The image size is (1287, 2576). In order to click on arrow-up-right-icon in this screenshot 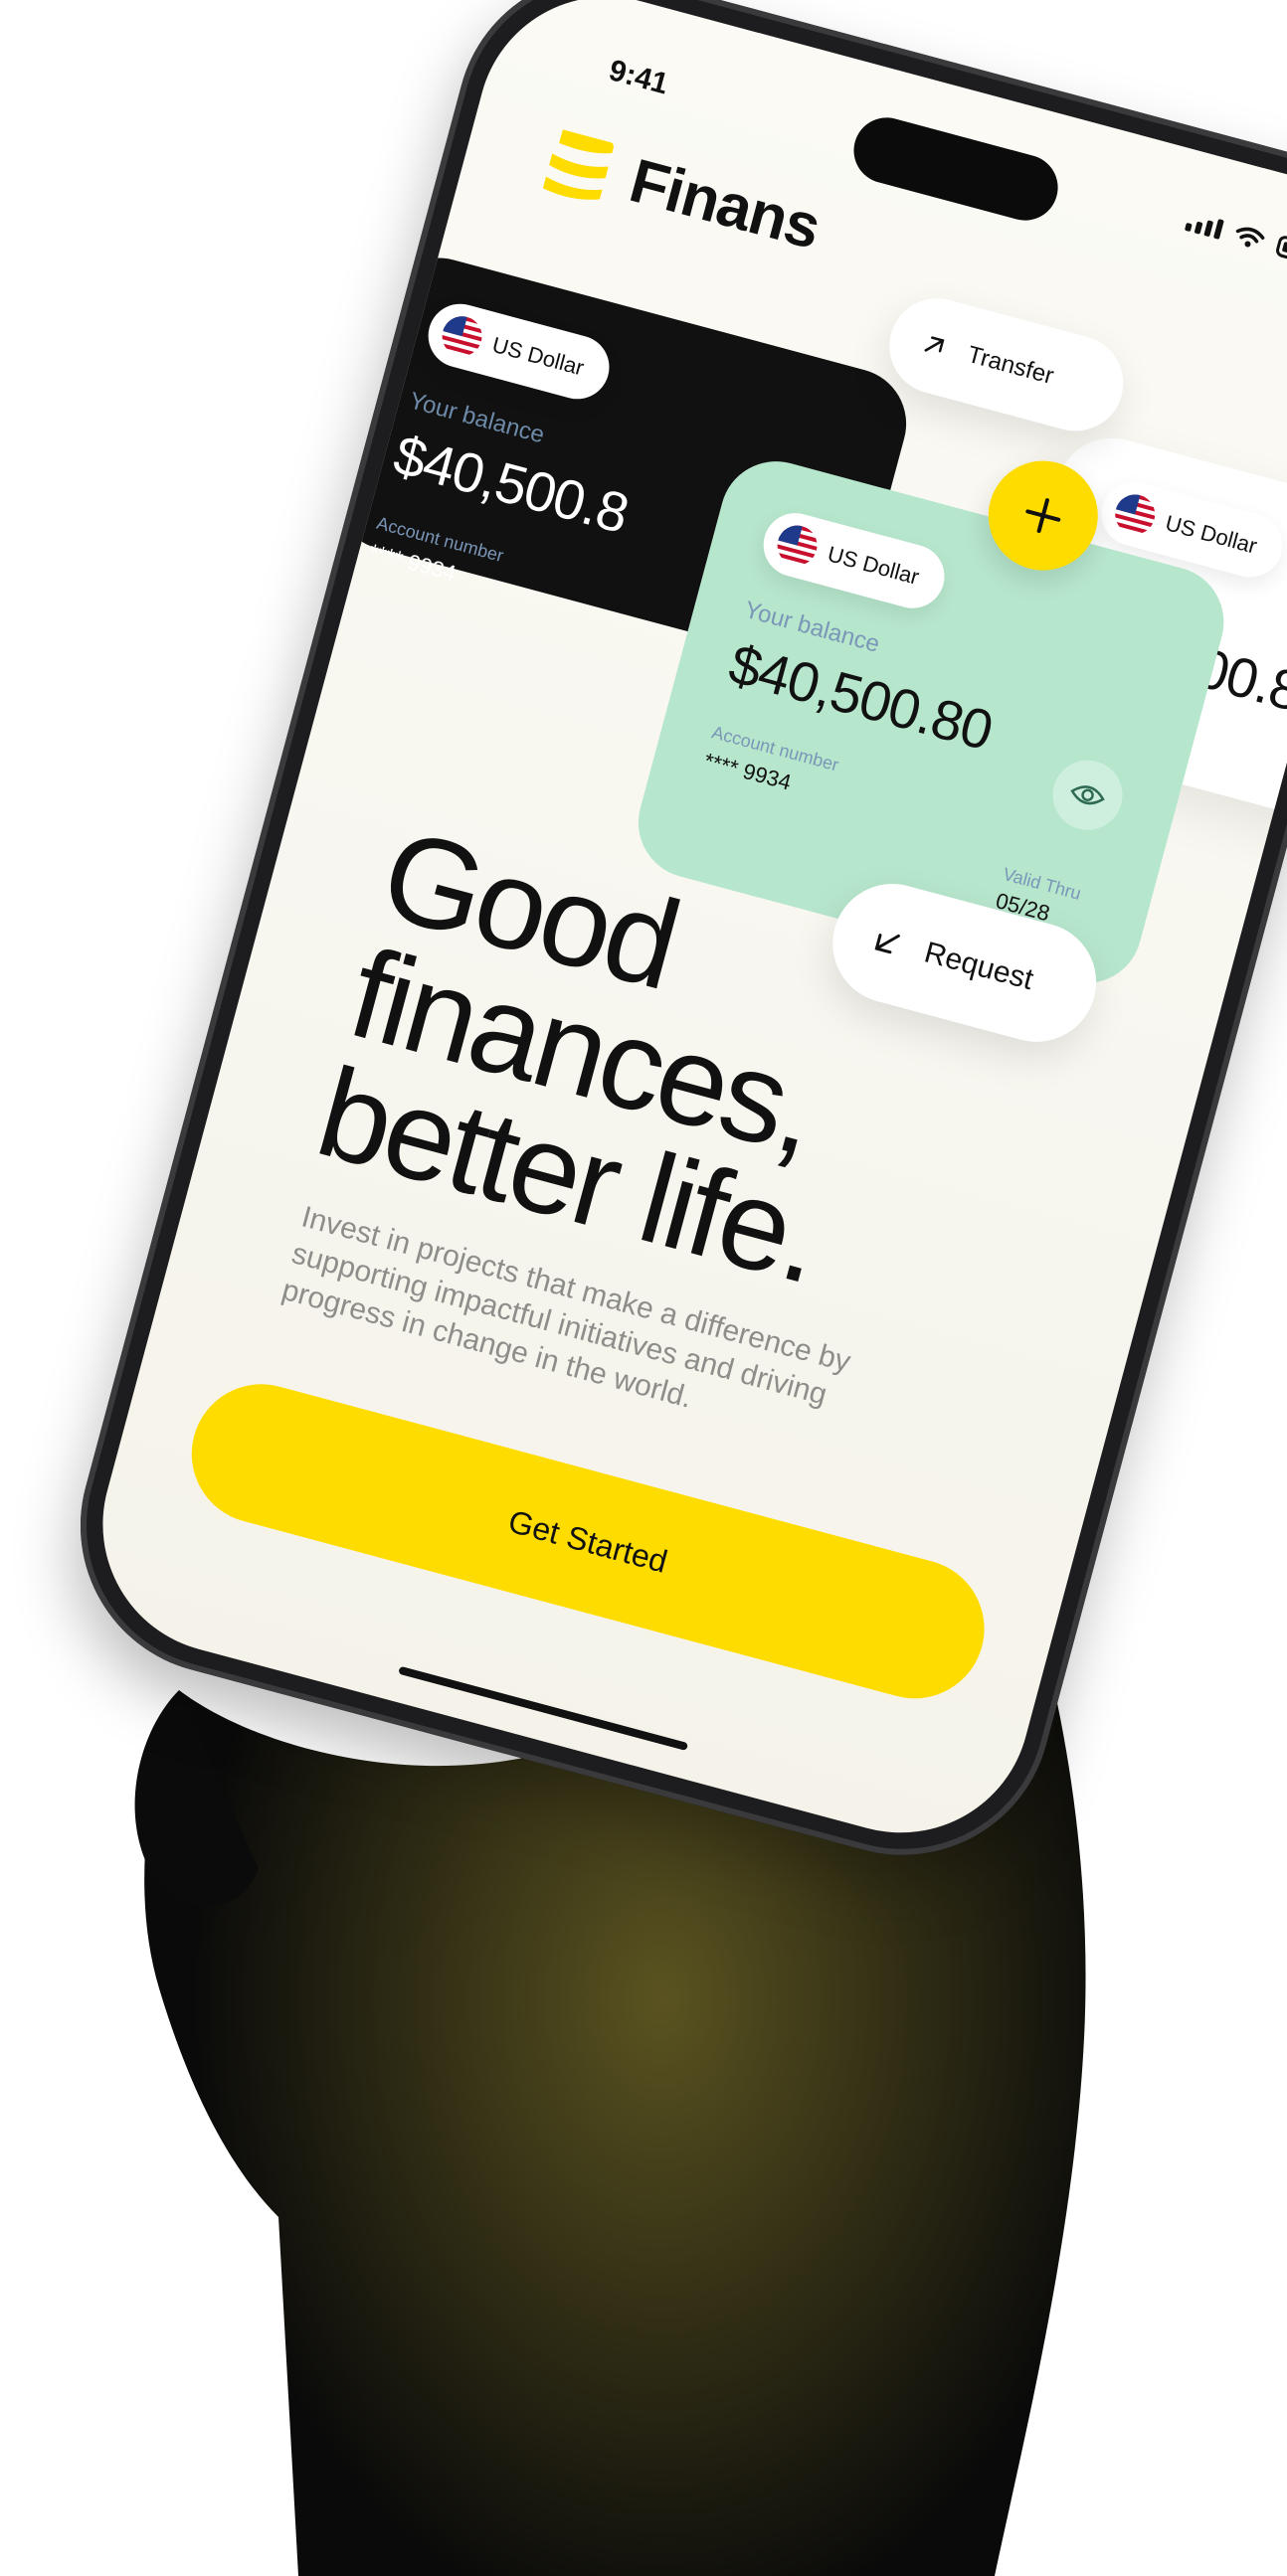, I will do `click(934, 344)`.